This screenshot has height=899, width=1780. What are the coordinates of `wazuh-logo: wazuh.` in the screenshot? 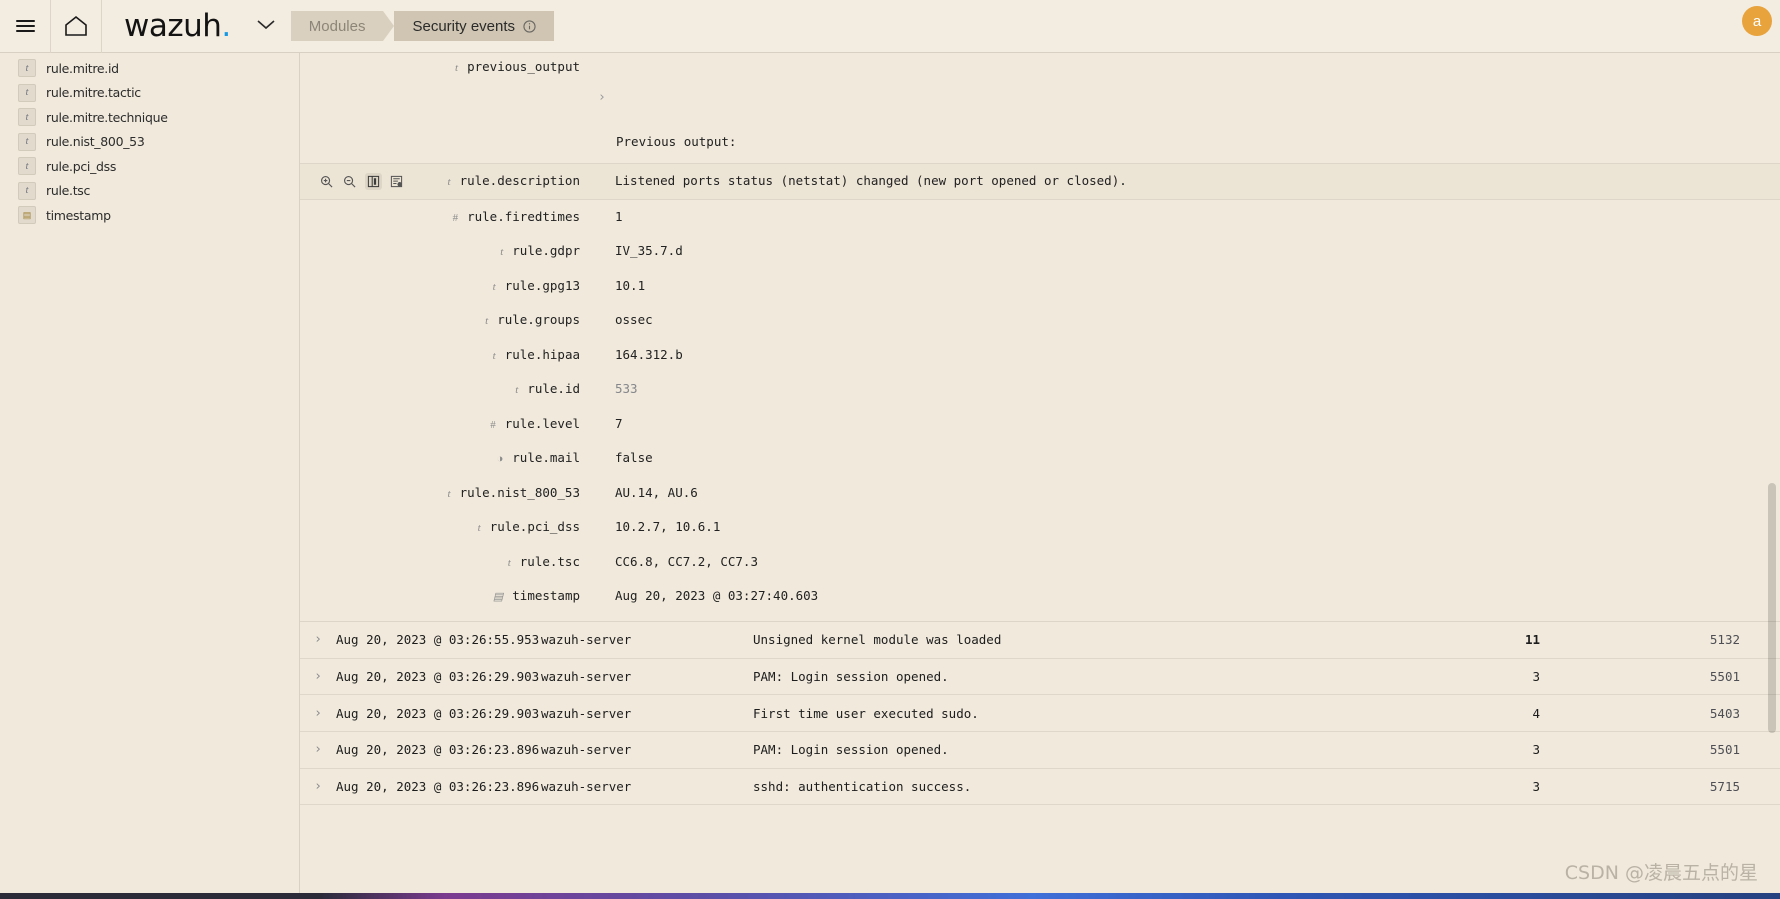 It's located at (171, 26).